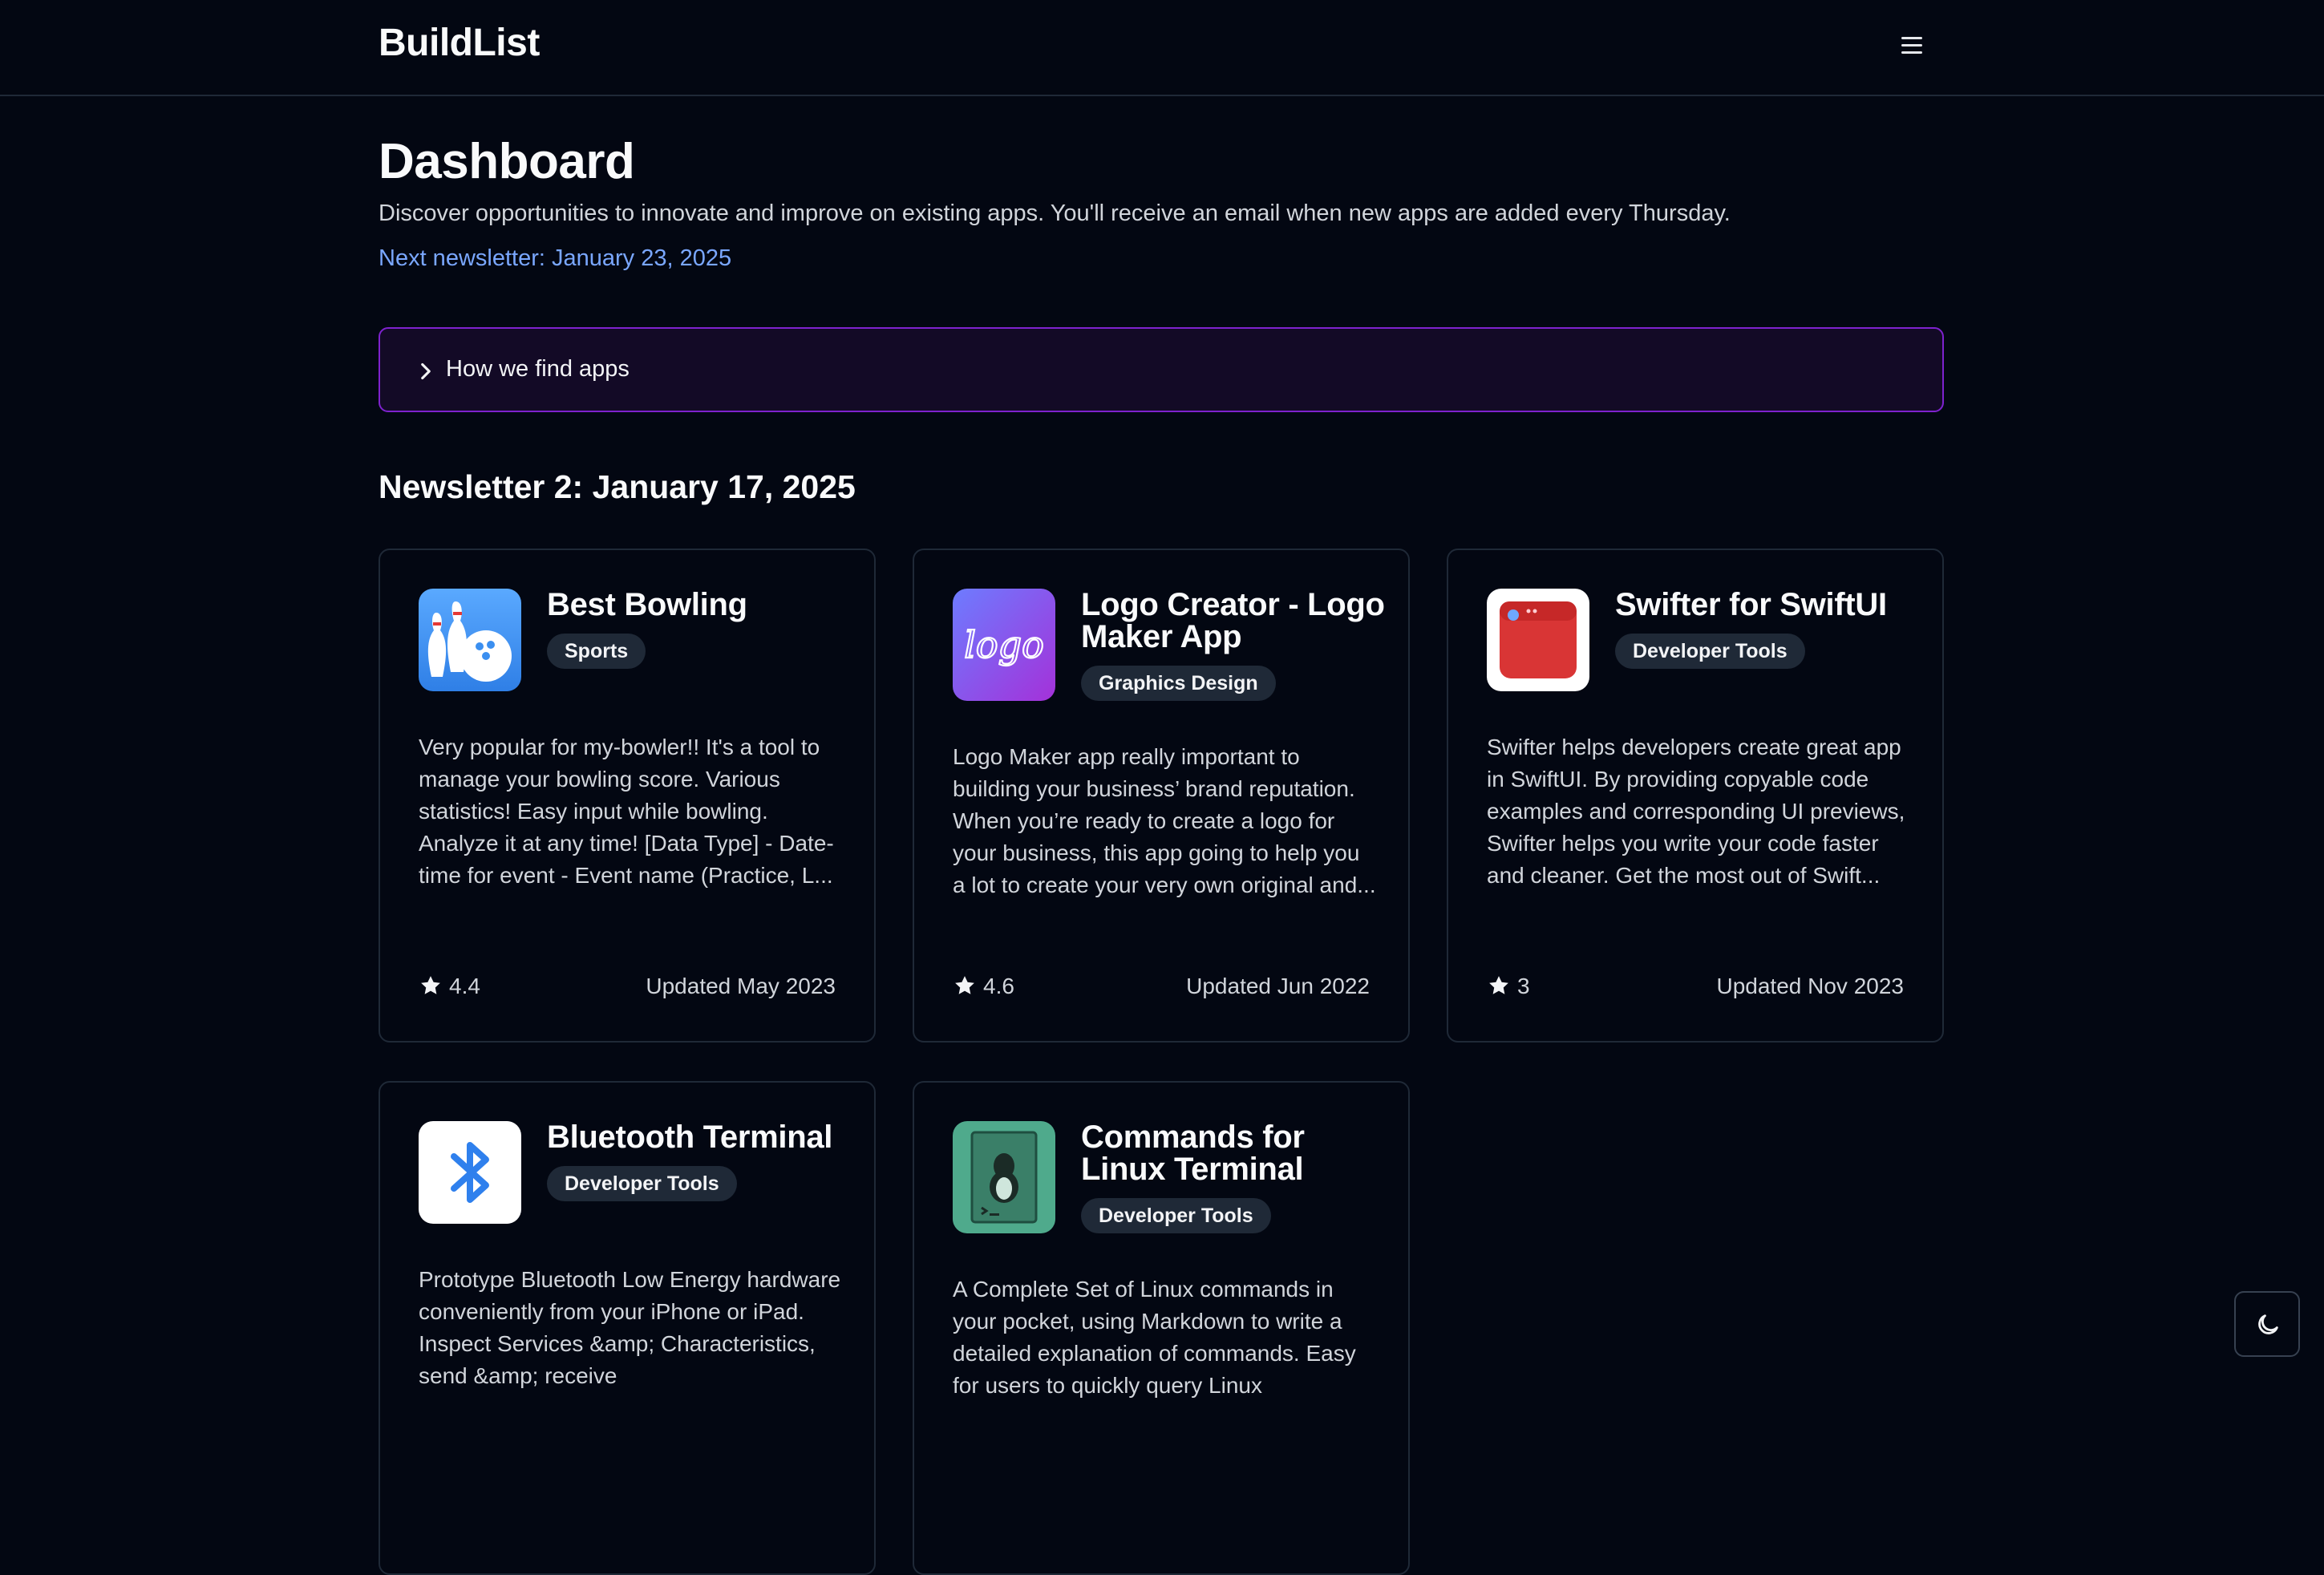 The height and width of the screenshot is (1575, 2324). What do you see at coordinates (699, 605) in the screenshot?
I see `app-name: Best Bowling` at bounding box center [699, 605].